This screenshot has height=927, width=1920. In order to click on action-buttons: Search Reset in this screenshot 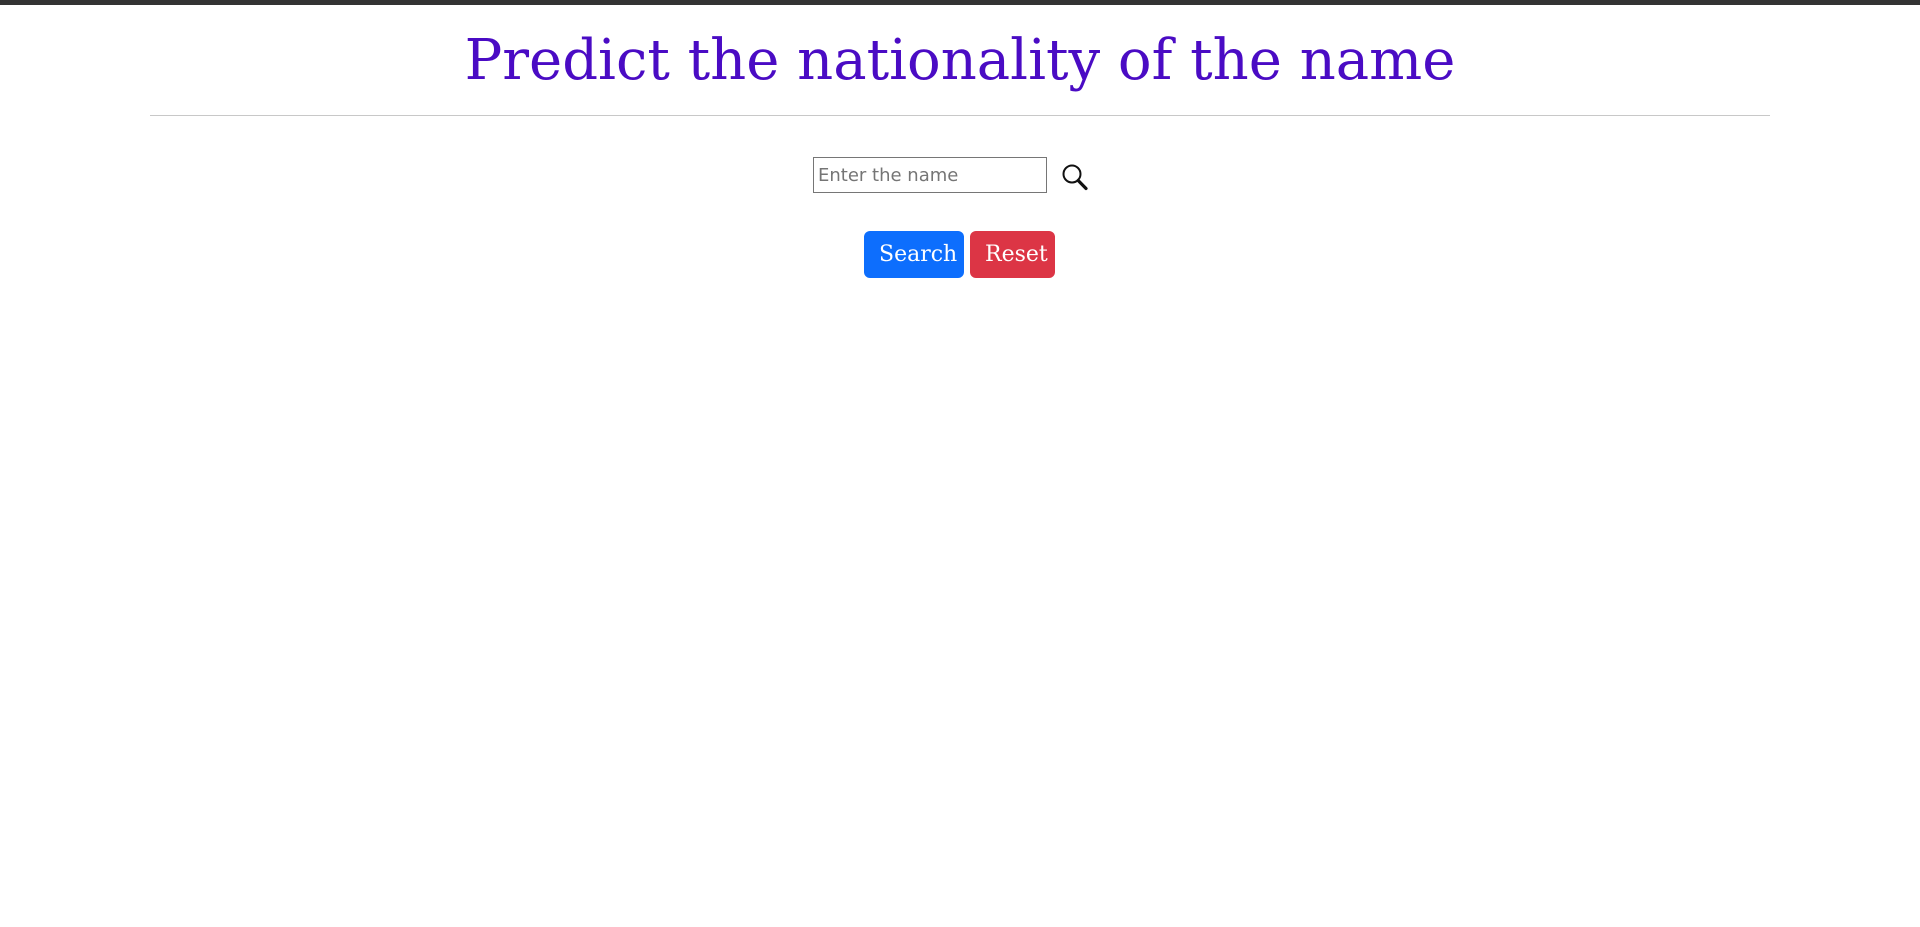, I will do `click(959, 254)`.